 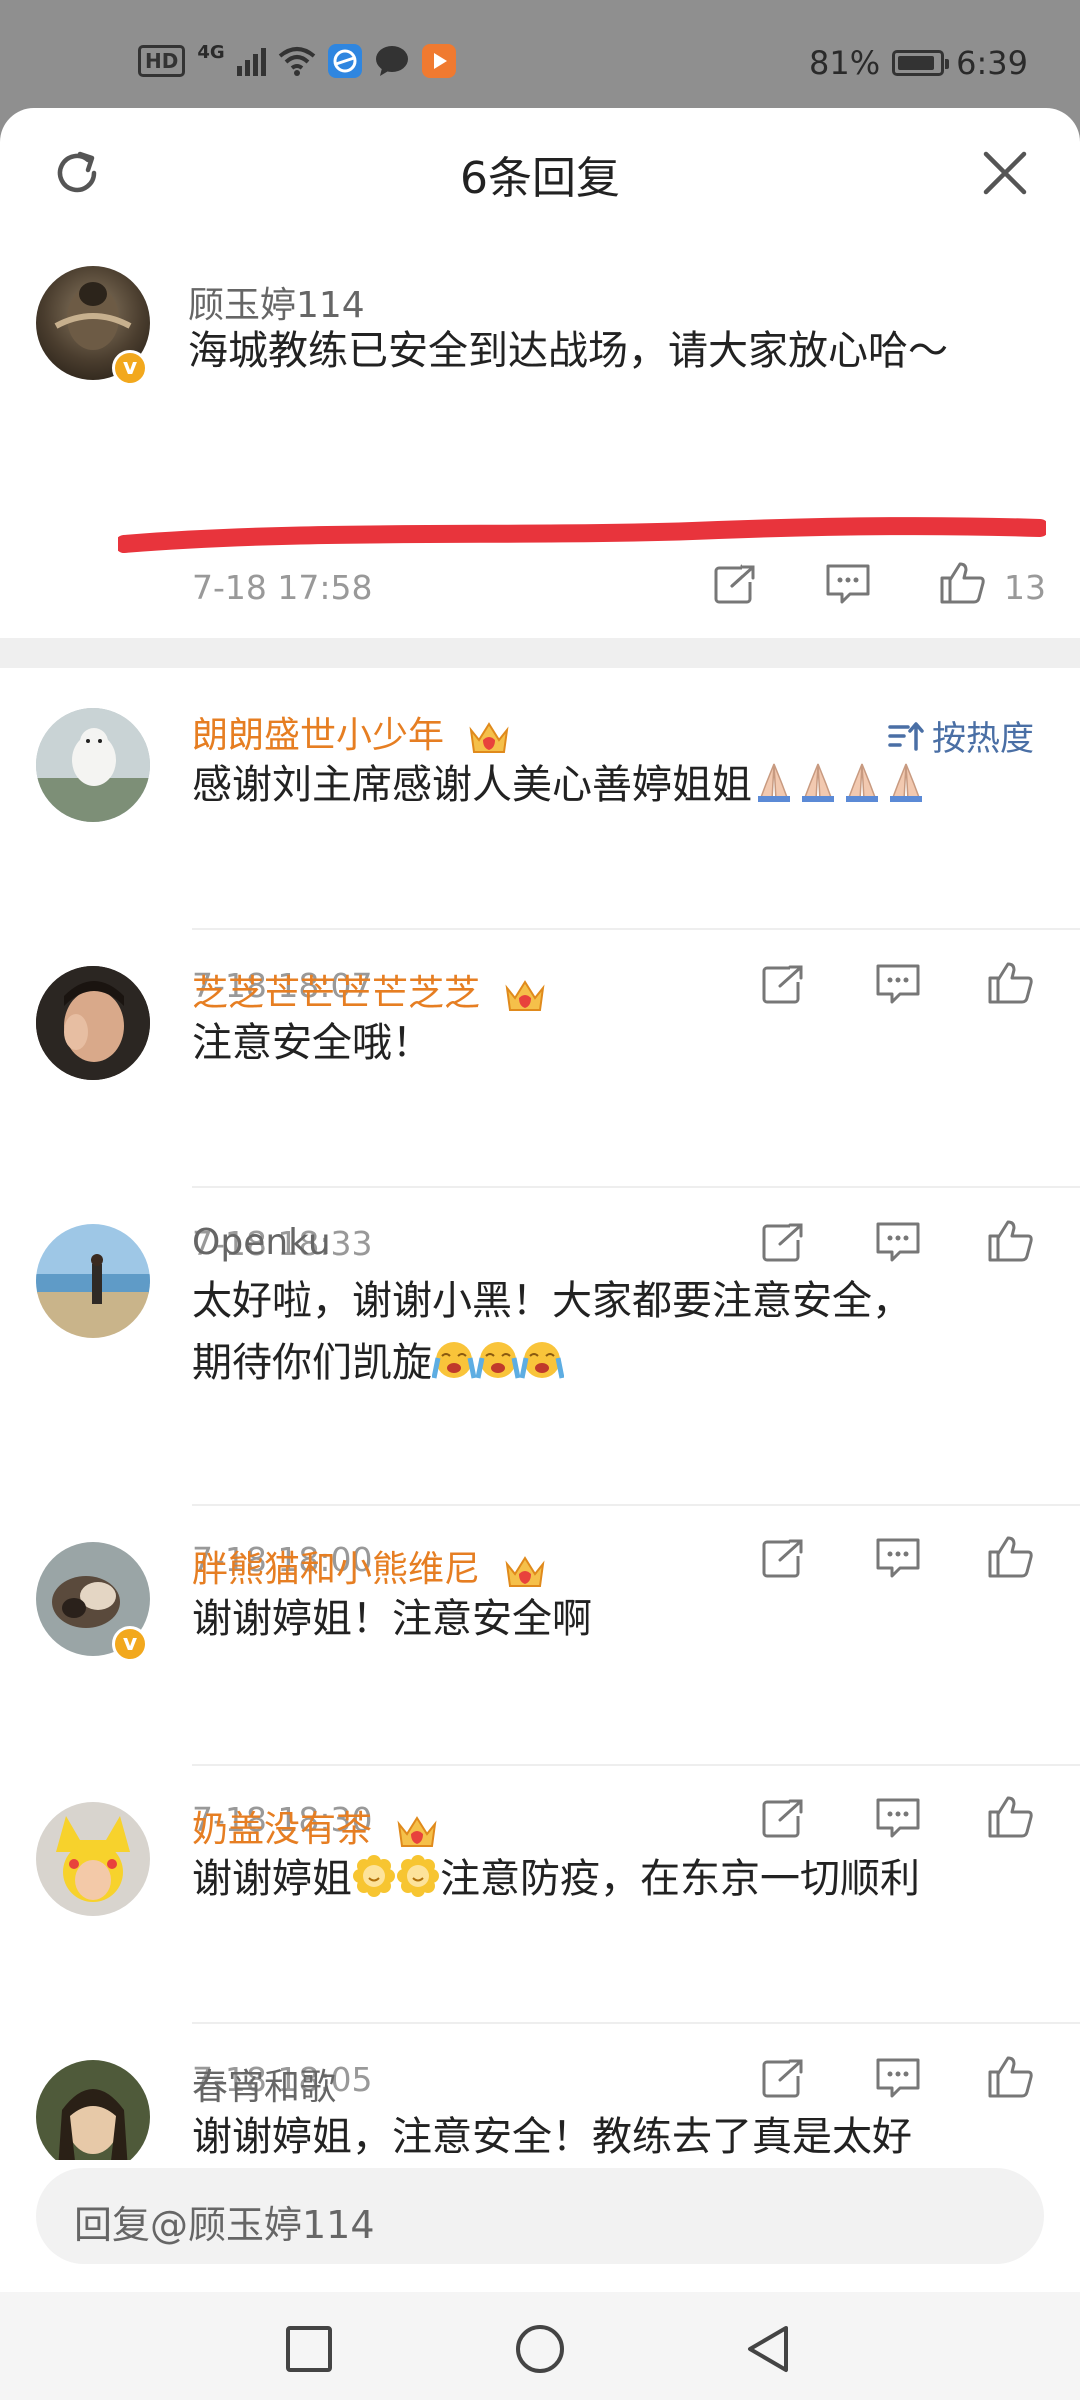 I want to click on comment-username: 芝芝芒芒芒芒芝芝, so click(x=369, y=990).